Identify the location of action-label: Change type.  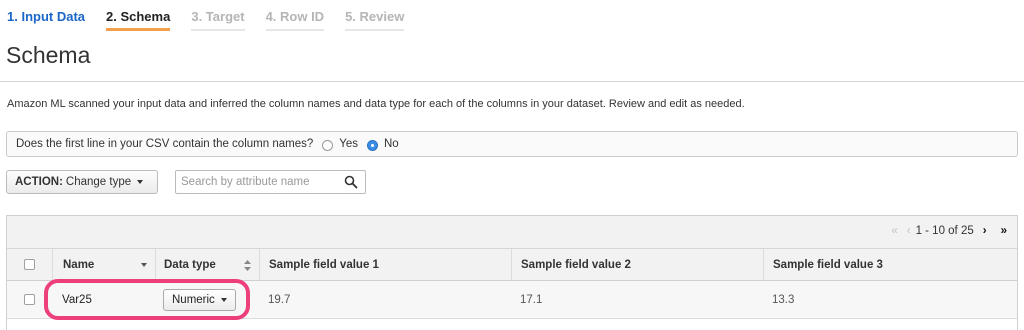
(98, 182).